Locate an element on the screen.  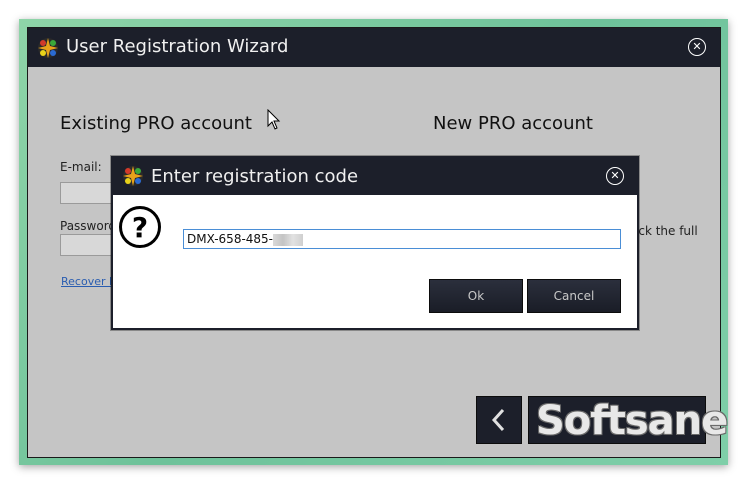
back-button is located at coordinates (499, 420).